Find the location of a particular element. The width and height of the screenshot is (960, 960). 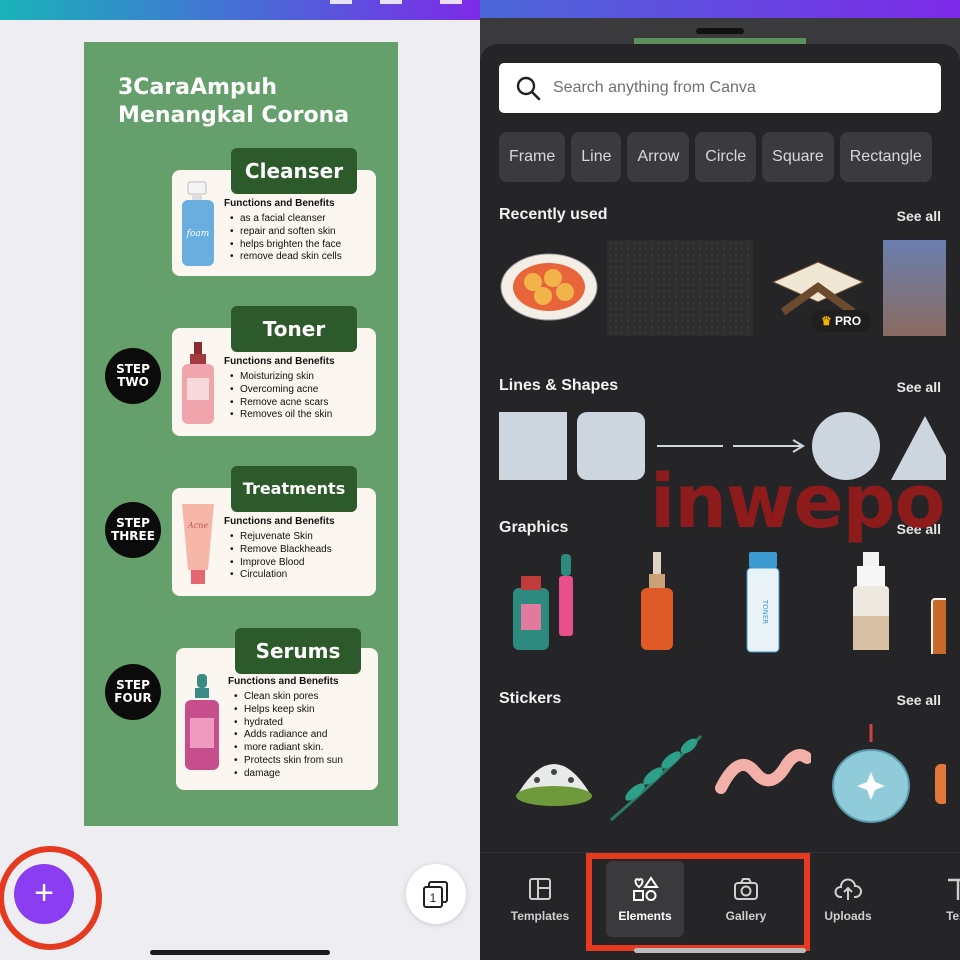

step-four-badge: STEP FOUR is located at coordinates (133, 692).